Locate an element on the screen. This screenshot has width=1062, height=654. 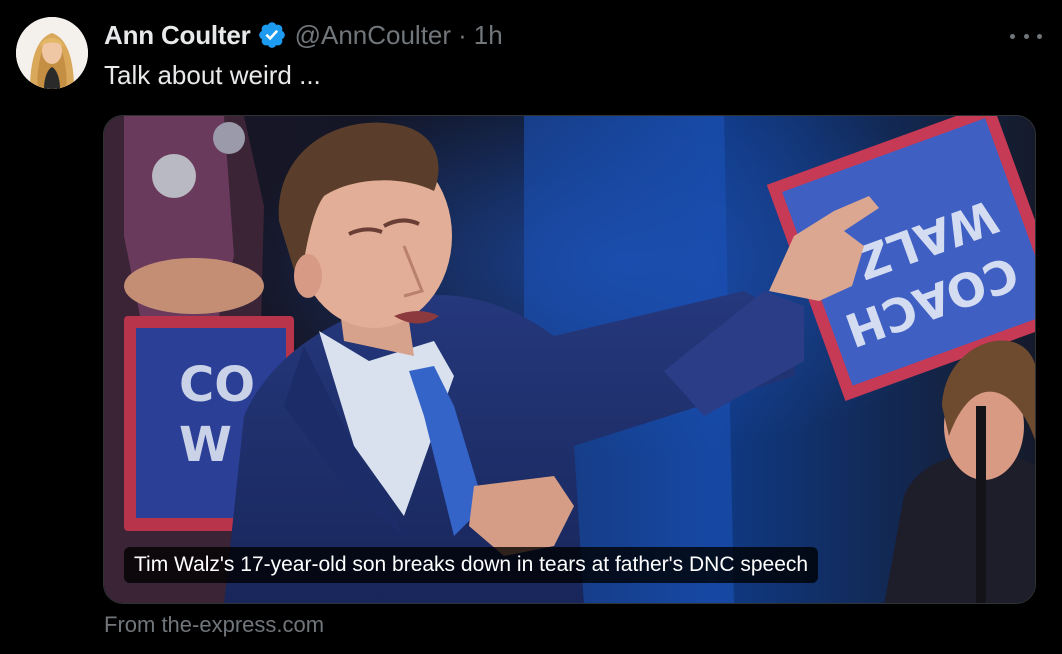
verified-badge-icon is located at coordinates (272, 35).